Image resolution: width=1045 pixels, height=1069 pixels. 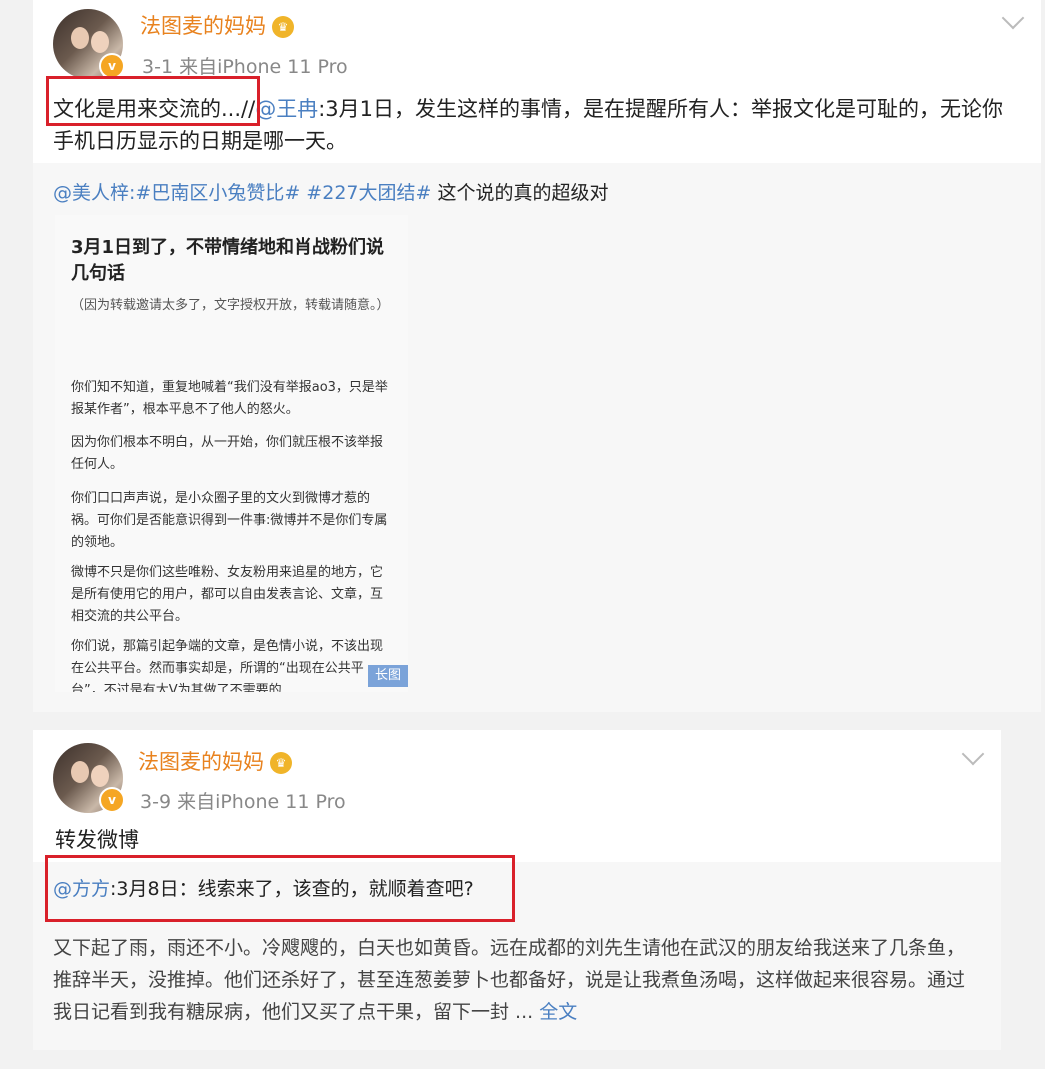 What do you see at coordinates (286, 109) in the screenshot?
I see `mention-link: @王冉` at bounding box center [286, 109].